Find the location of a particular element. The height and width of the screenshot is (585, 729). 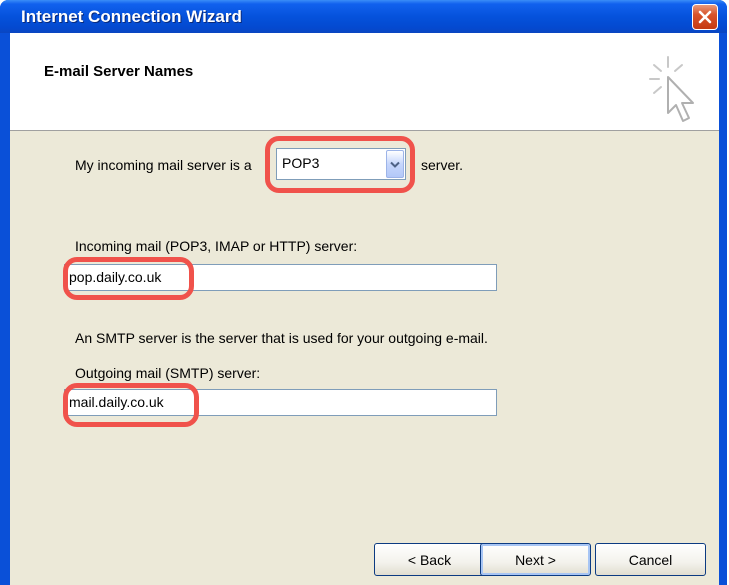

close-icon is located at coordinates (705, 17).